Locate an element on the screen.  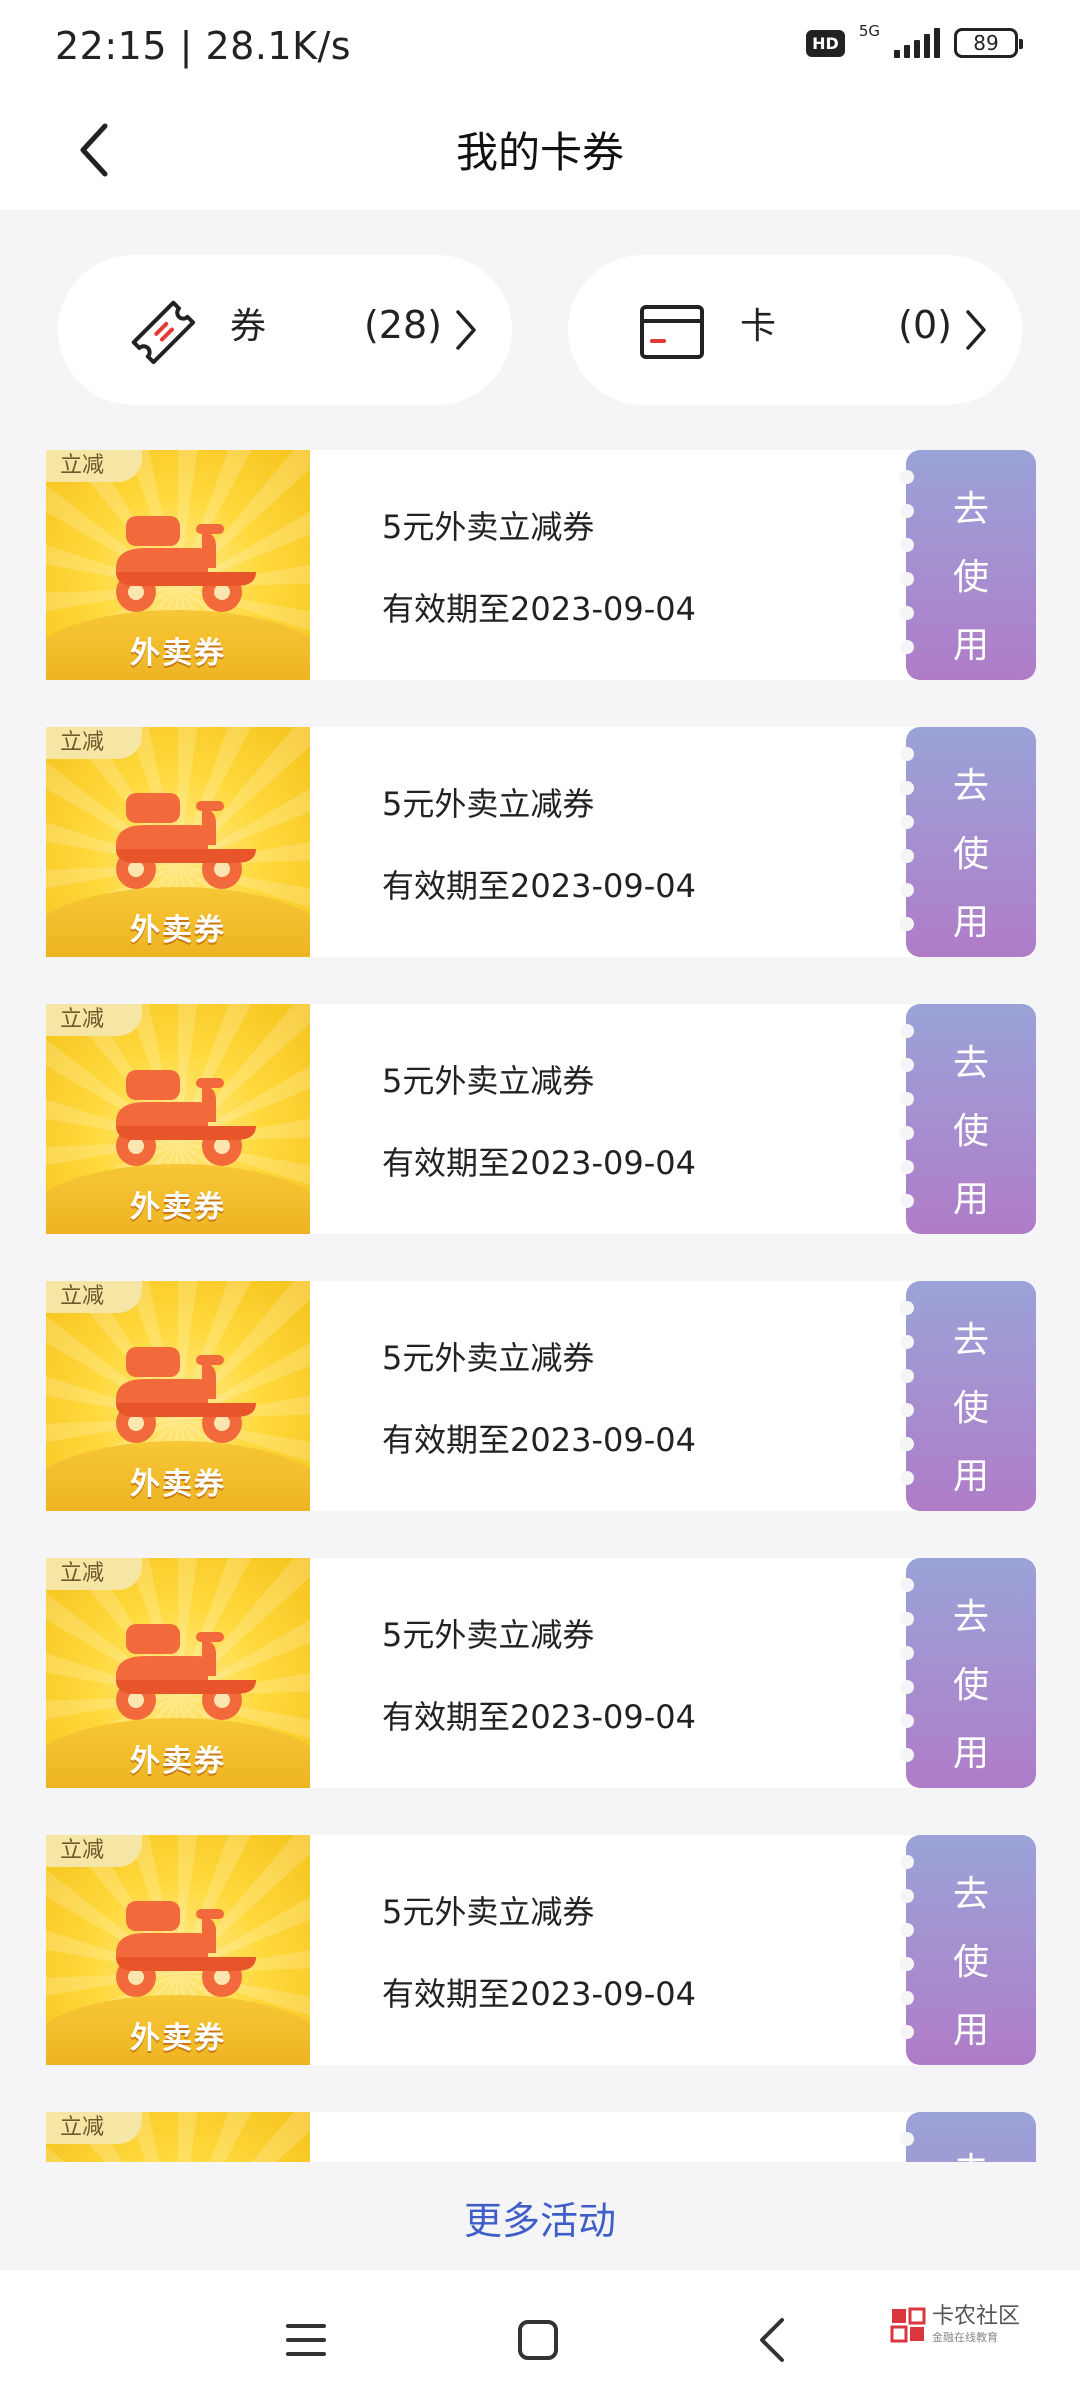
coupons-label: 券 is located at coordinates (248, 326).